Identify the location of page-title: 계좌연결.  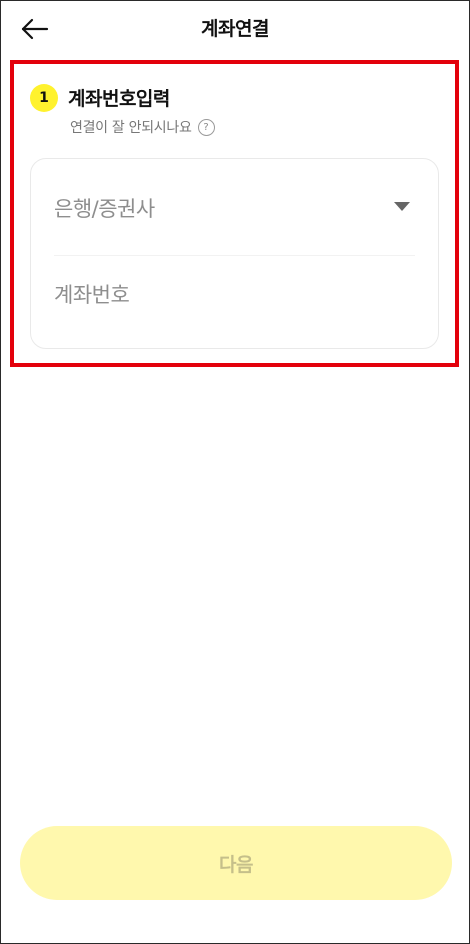
(235, 29).